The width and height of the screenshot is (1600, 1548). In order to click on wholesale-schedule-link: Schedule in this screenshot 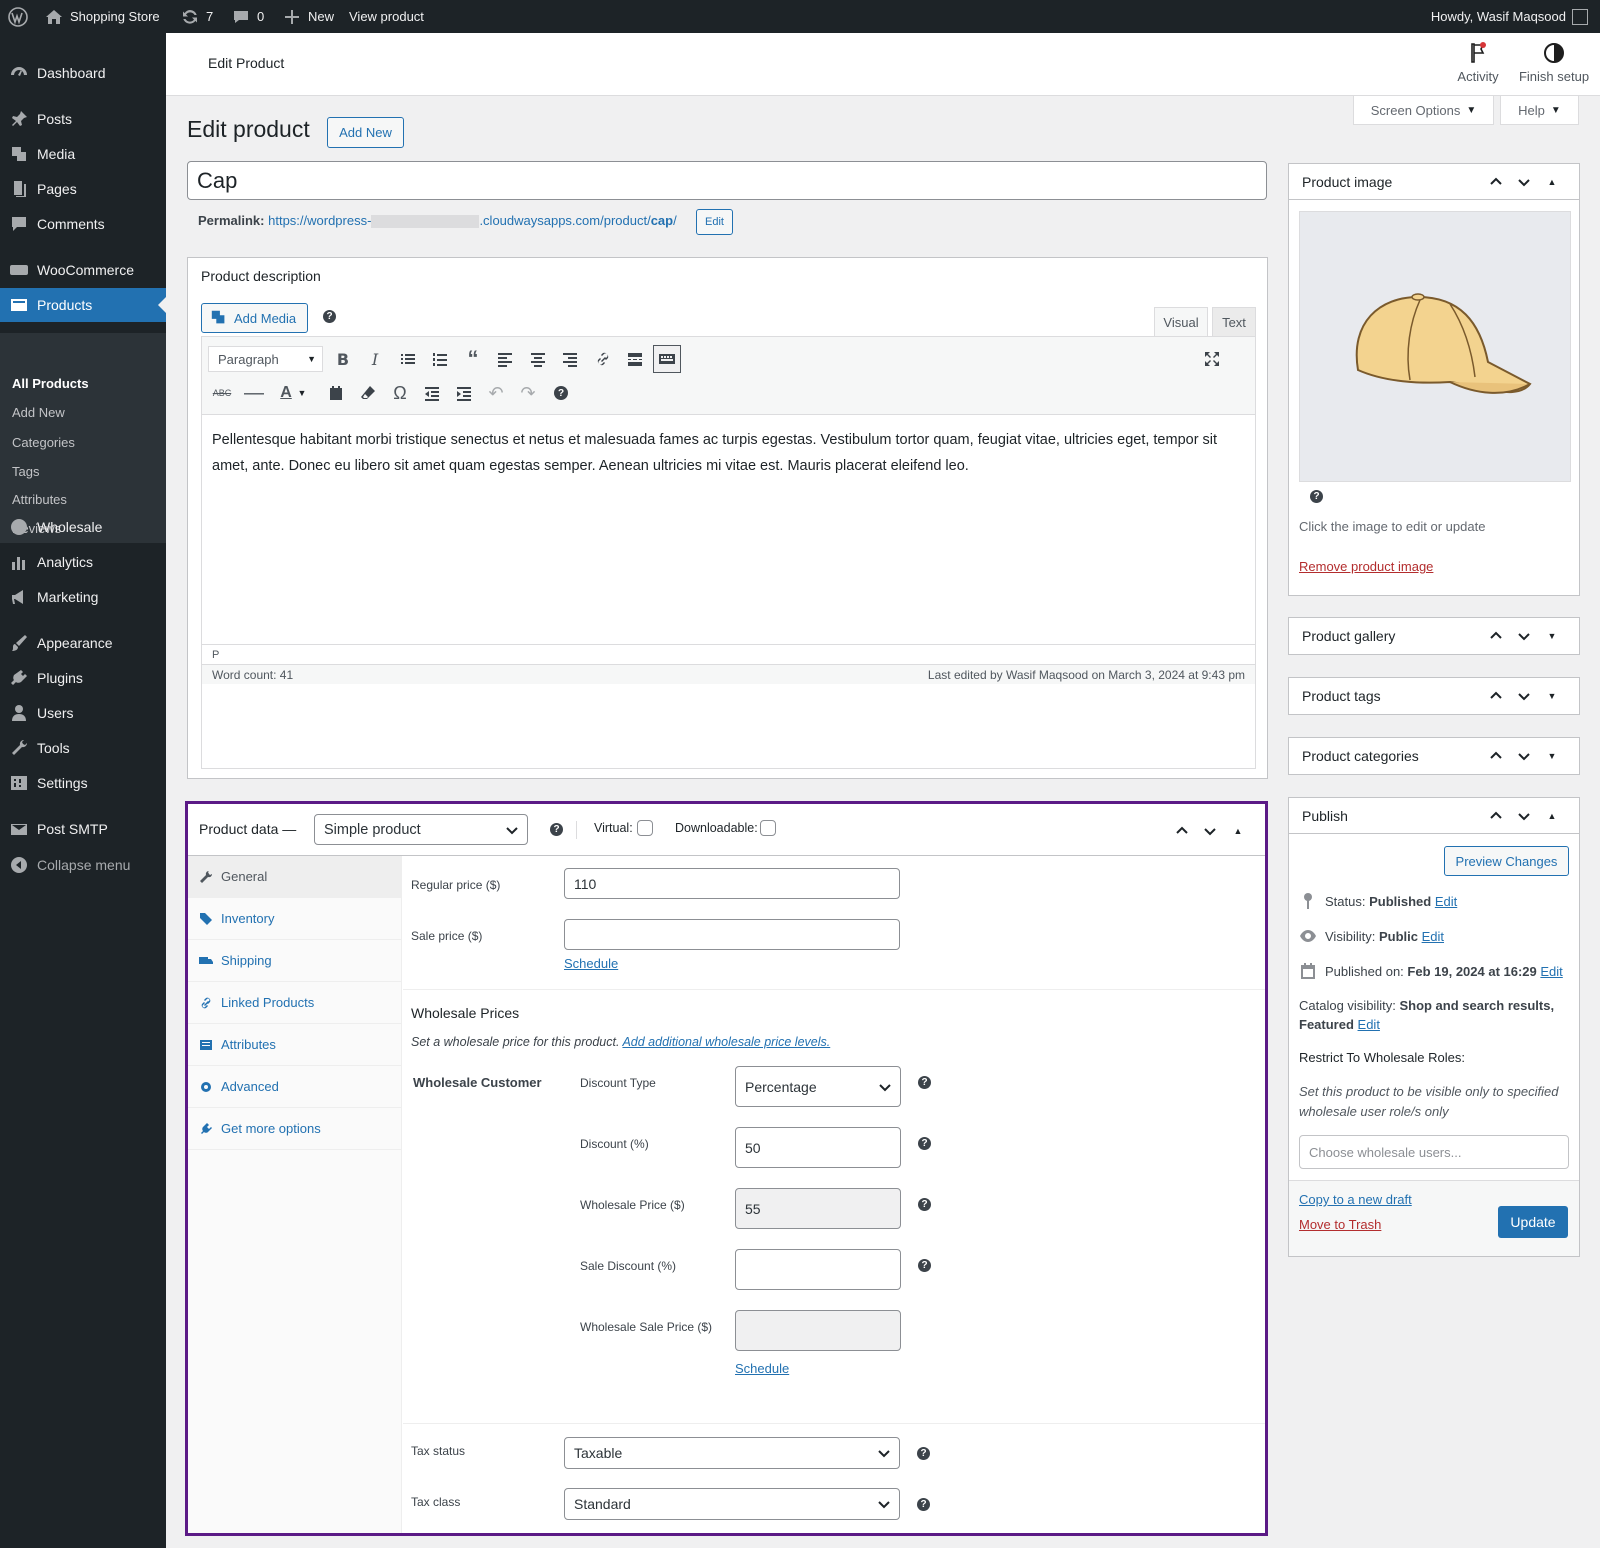, I will do `click(762, 1368)`.